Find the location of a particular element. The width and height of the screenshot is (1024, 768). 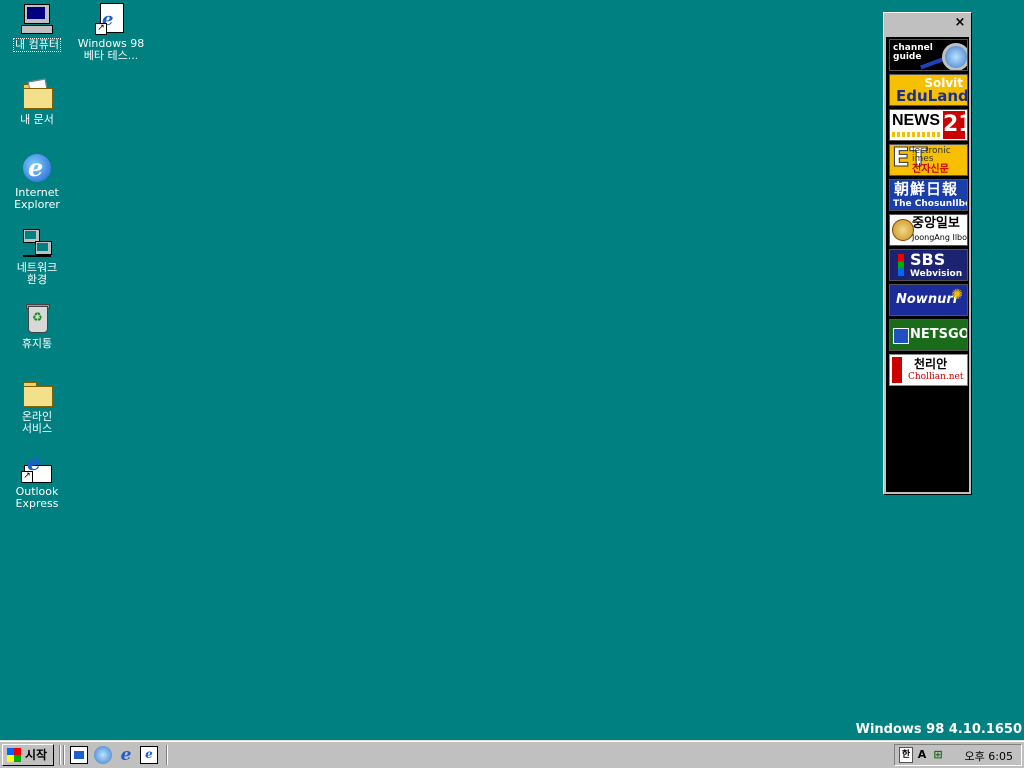

channel-nownuri-button: Nownuri ✺ is located at coordinates (928, 300).